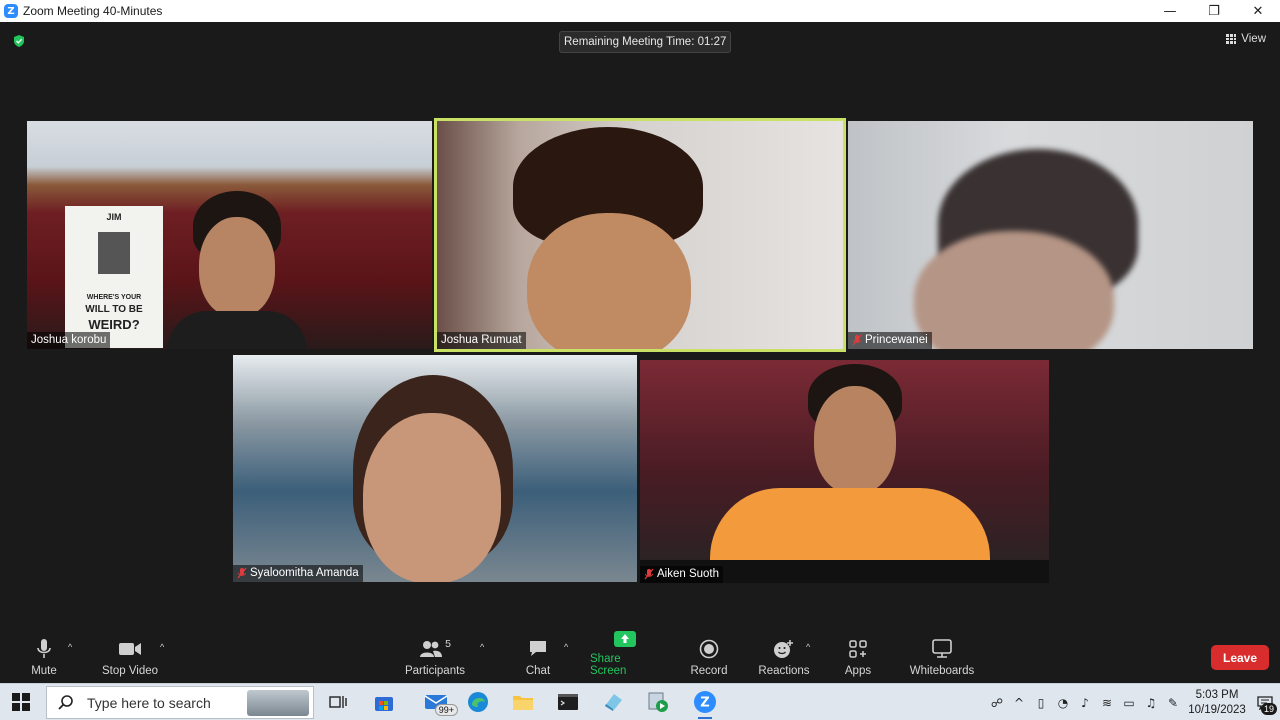 This screenshot has height=720, width=1280. What do you see at coordinates (625, 657) in the screenshot?
I see `share-screen-button: Share Screen` at bounding box center [625, 657].